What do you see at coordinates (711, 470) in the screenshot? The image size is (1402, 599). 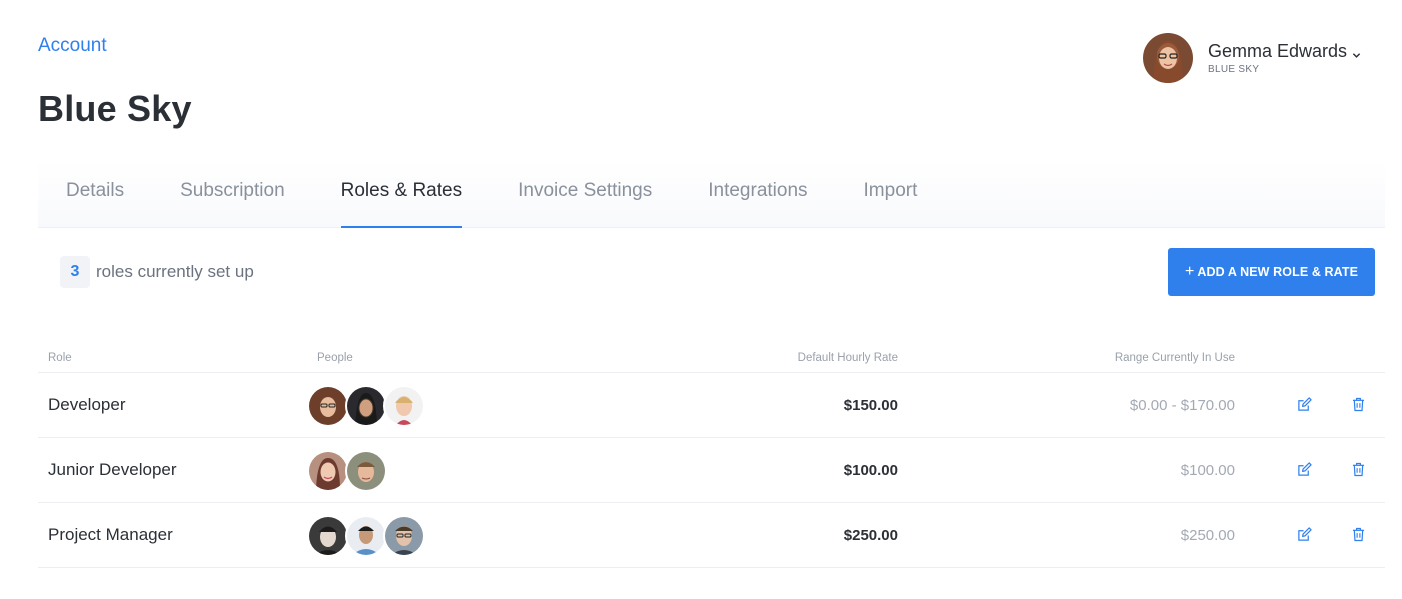 I see `table-row: Junior Developer $100.00 $100.00` at bounding box center [711, 470].